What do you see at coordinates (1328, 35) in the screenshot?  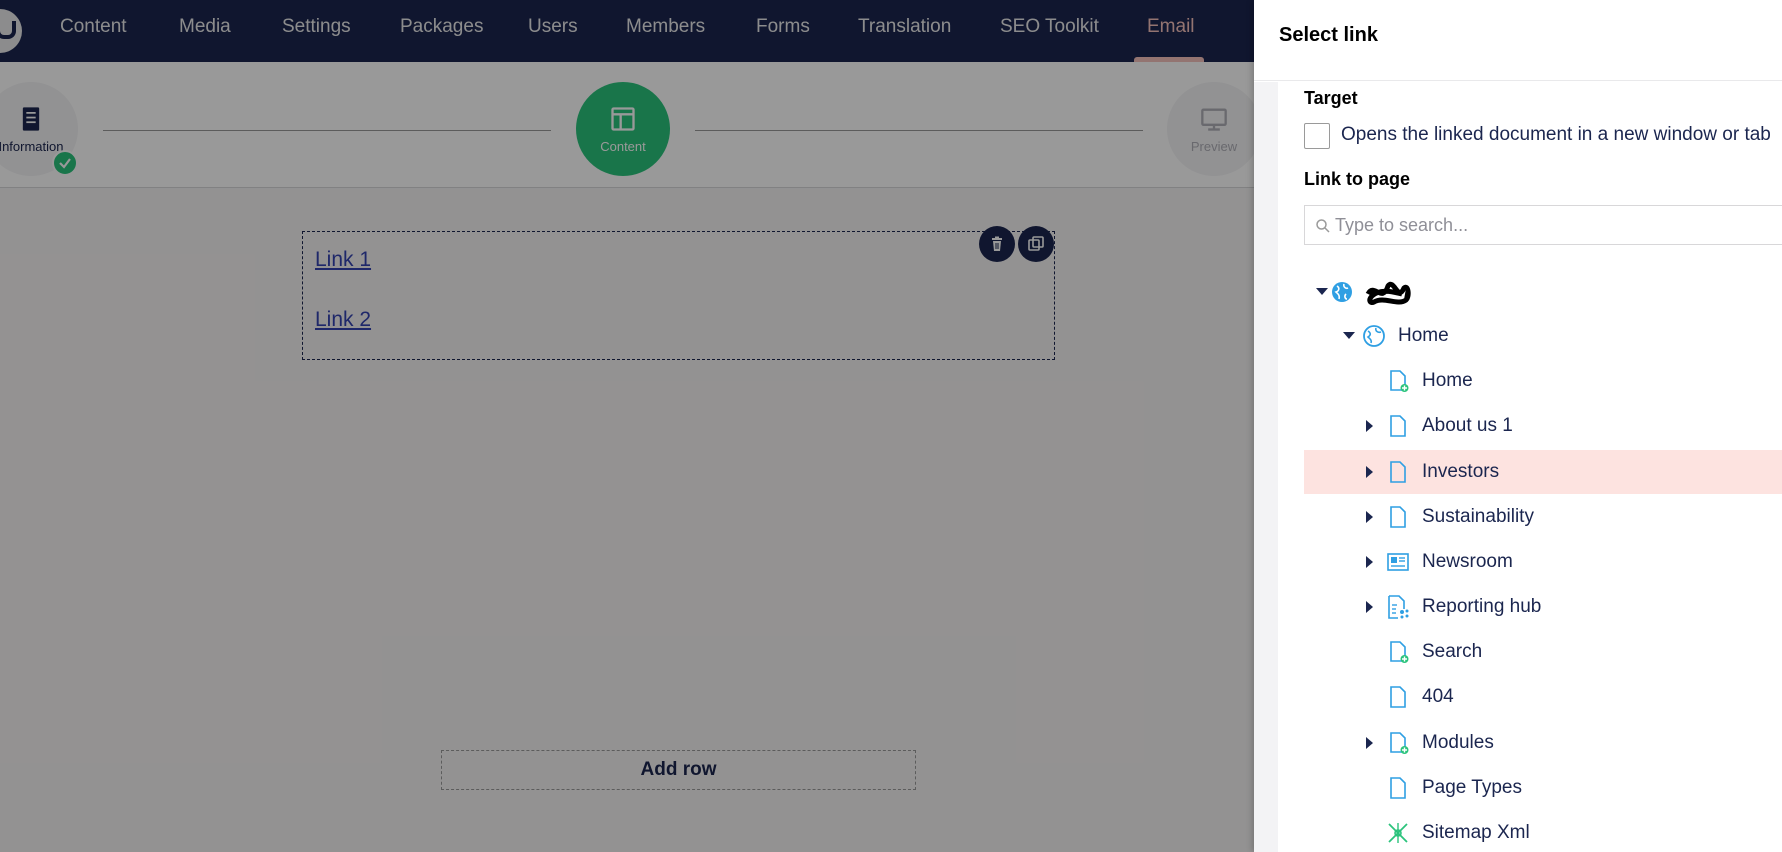 I see `panel-title: Select link` at bounding box center [1328, 35].